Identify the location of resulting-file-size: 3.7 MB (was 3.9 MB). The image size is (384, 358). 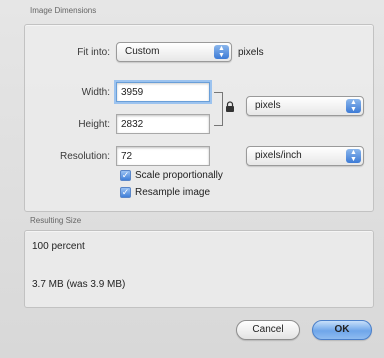
(79, 284).